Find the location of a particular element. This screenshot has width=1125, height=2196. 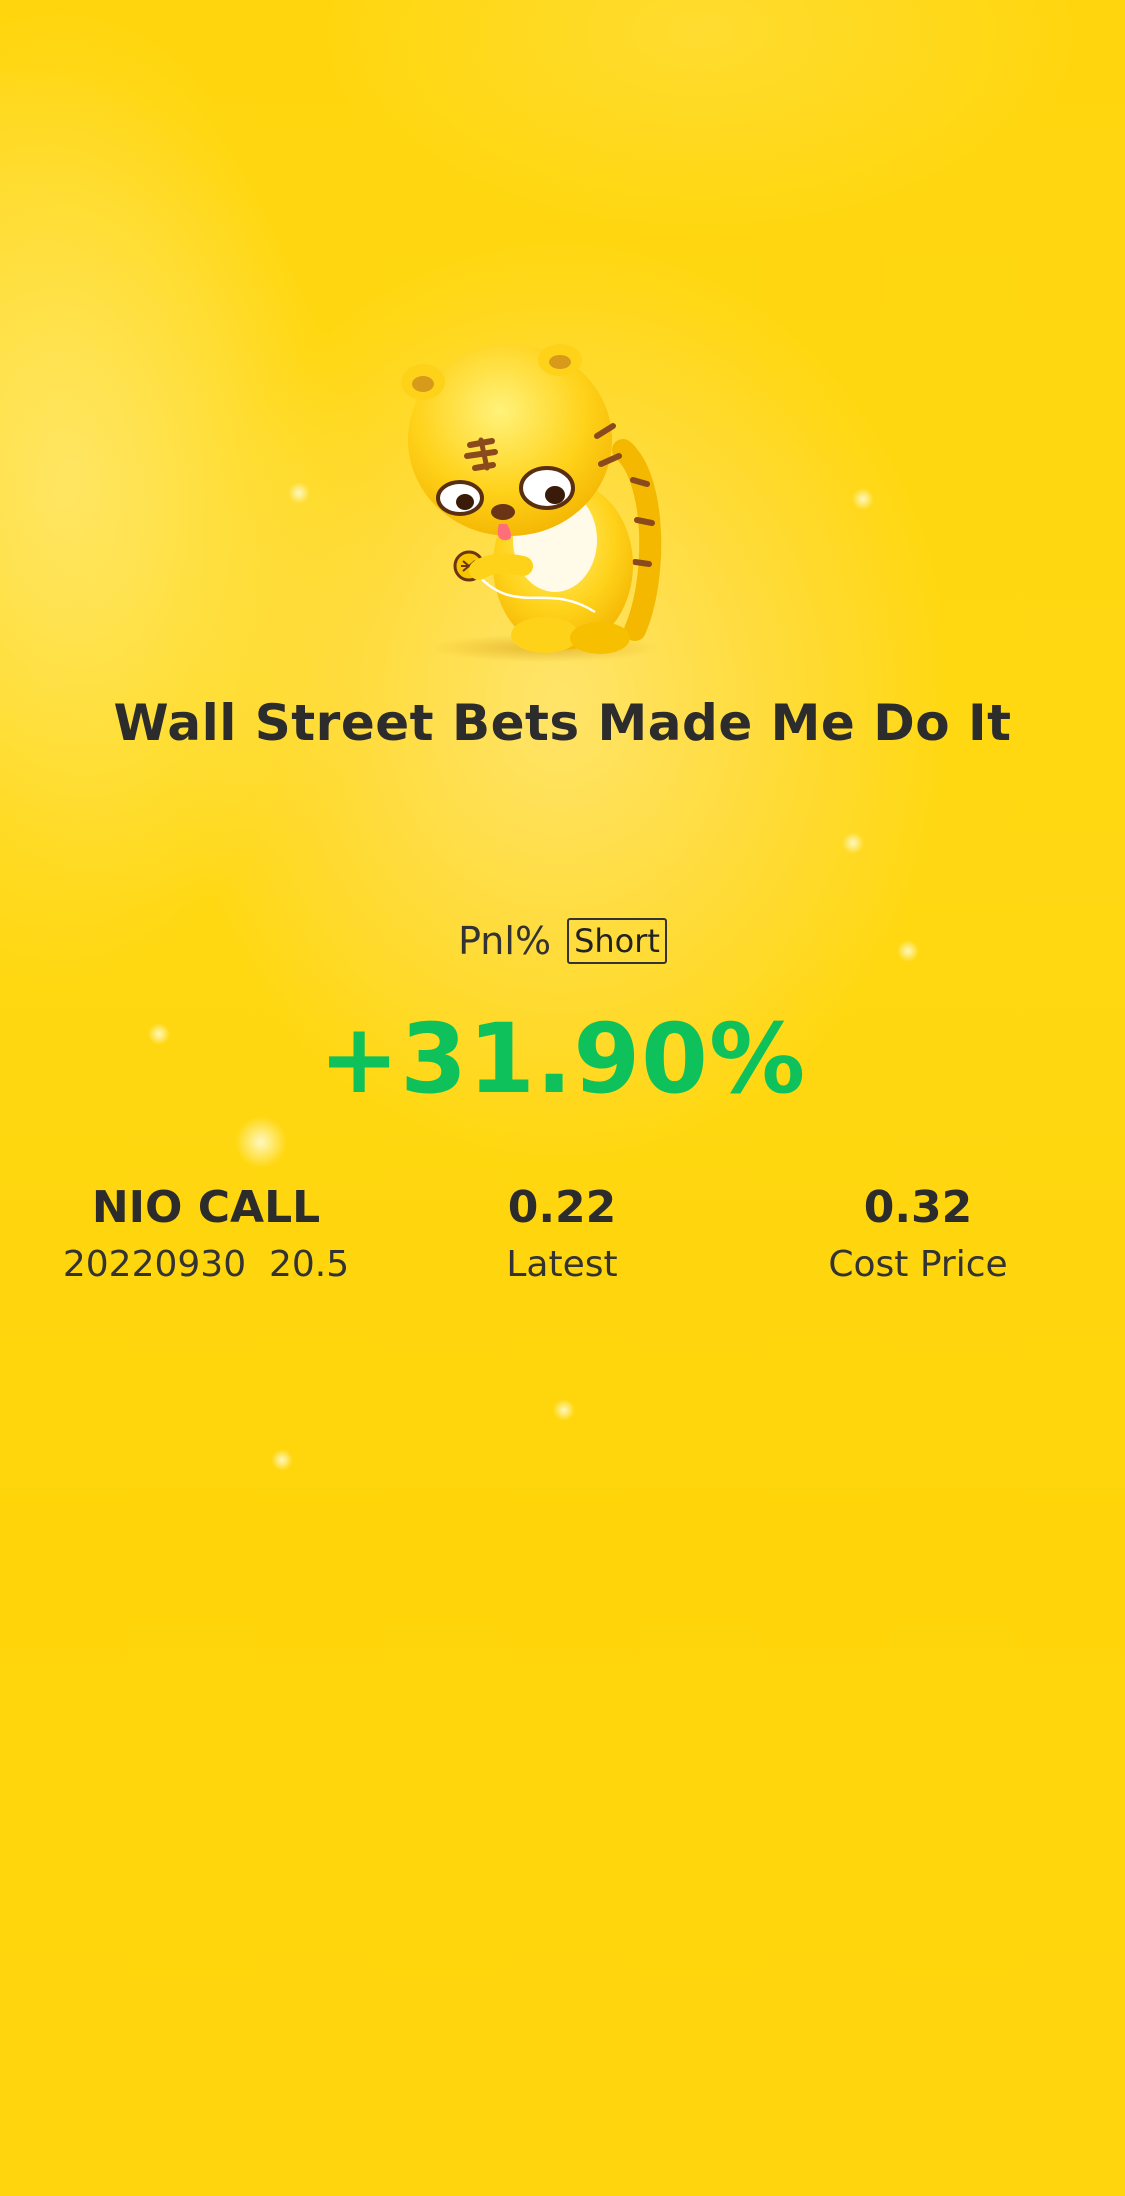

cost-price-label: Cost Price is located at coordinates (918, 1264).